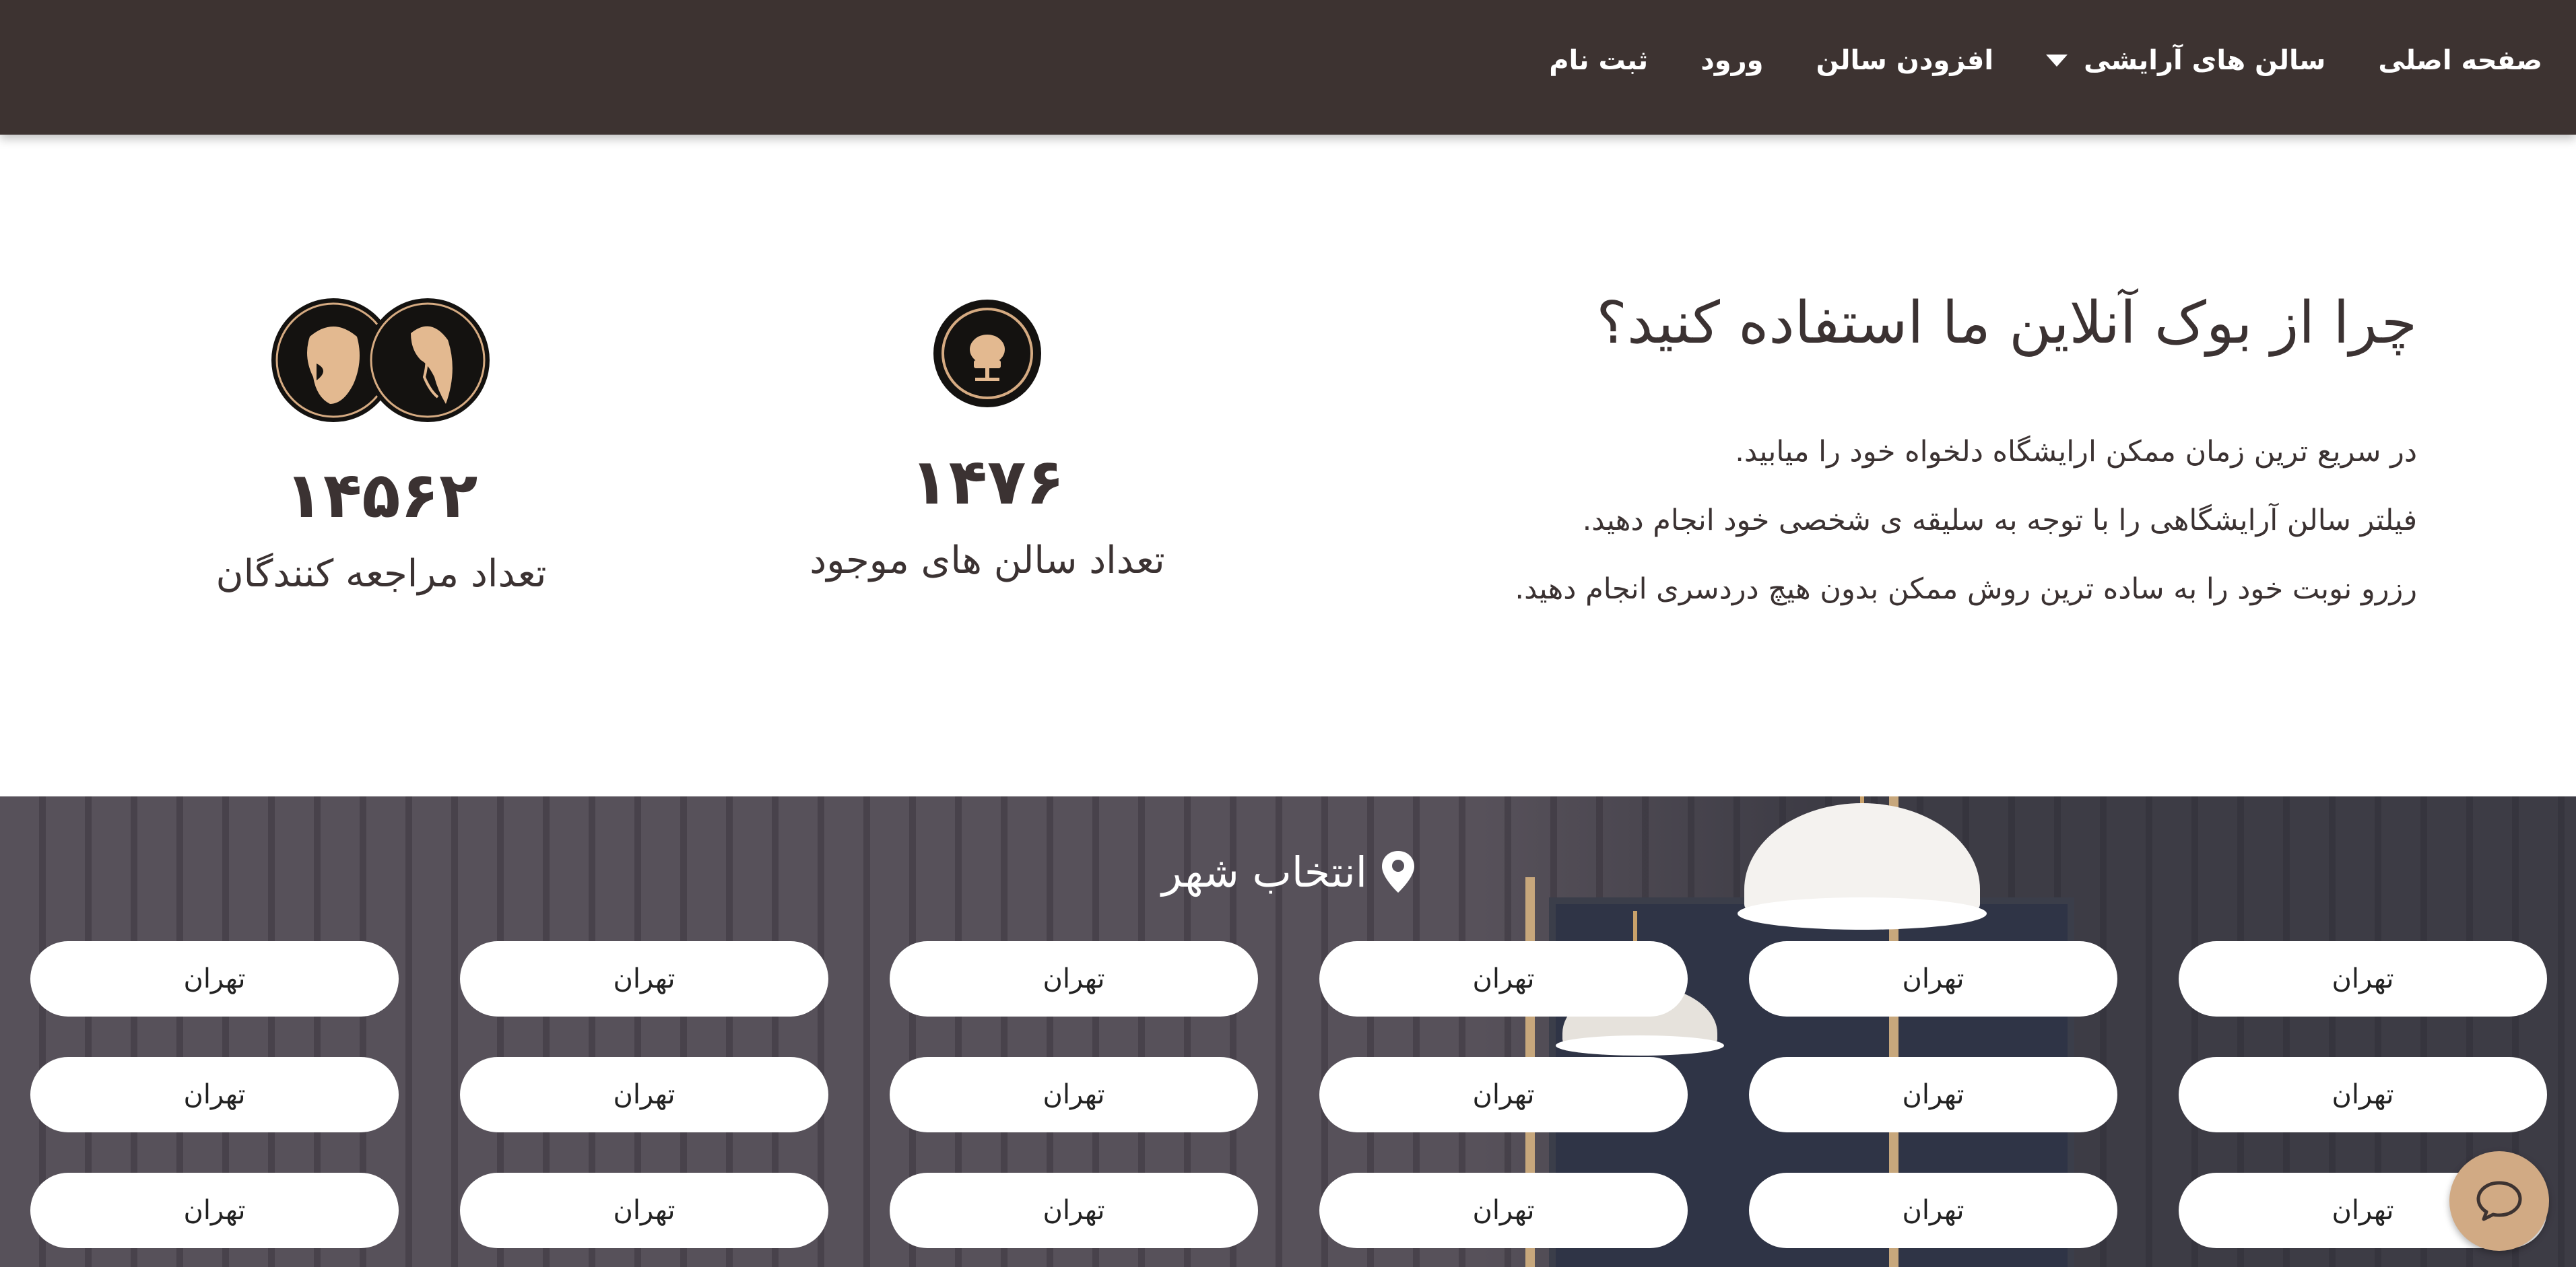 This screenshot has height=1267, width=2576. I want to click on nav-login: ورود, so click(1731, 61).